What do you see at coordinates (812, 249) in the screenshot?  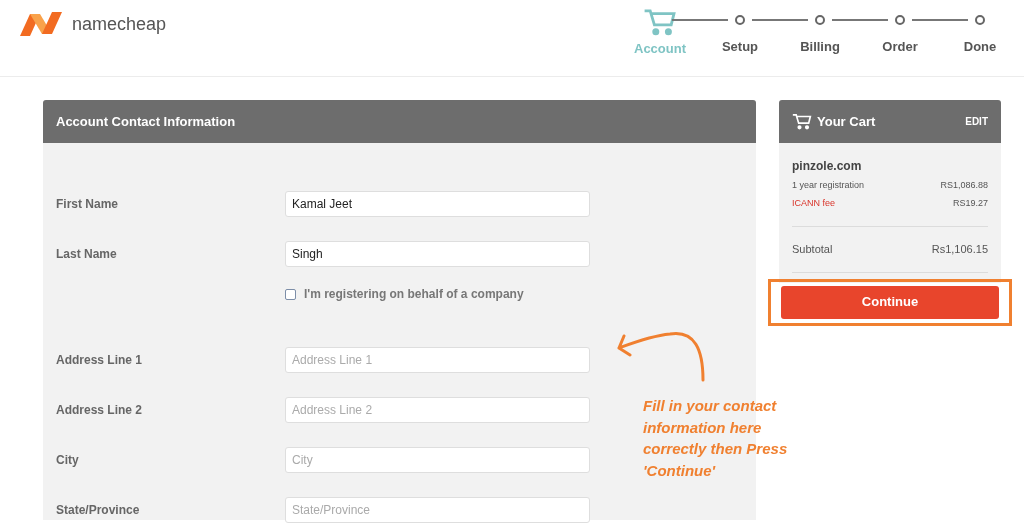 I see `subtotal-label: Subtotal` at bounding box center [812, 249].